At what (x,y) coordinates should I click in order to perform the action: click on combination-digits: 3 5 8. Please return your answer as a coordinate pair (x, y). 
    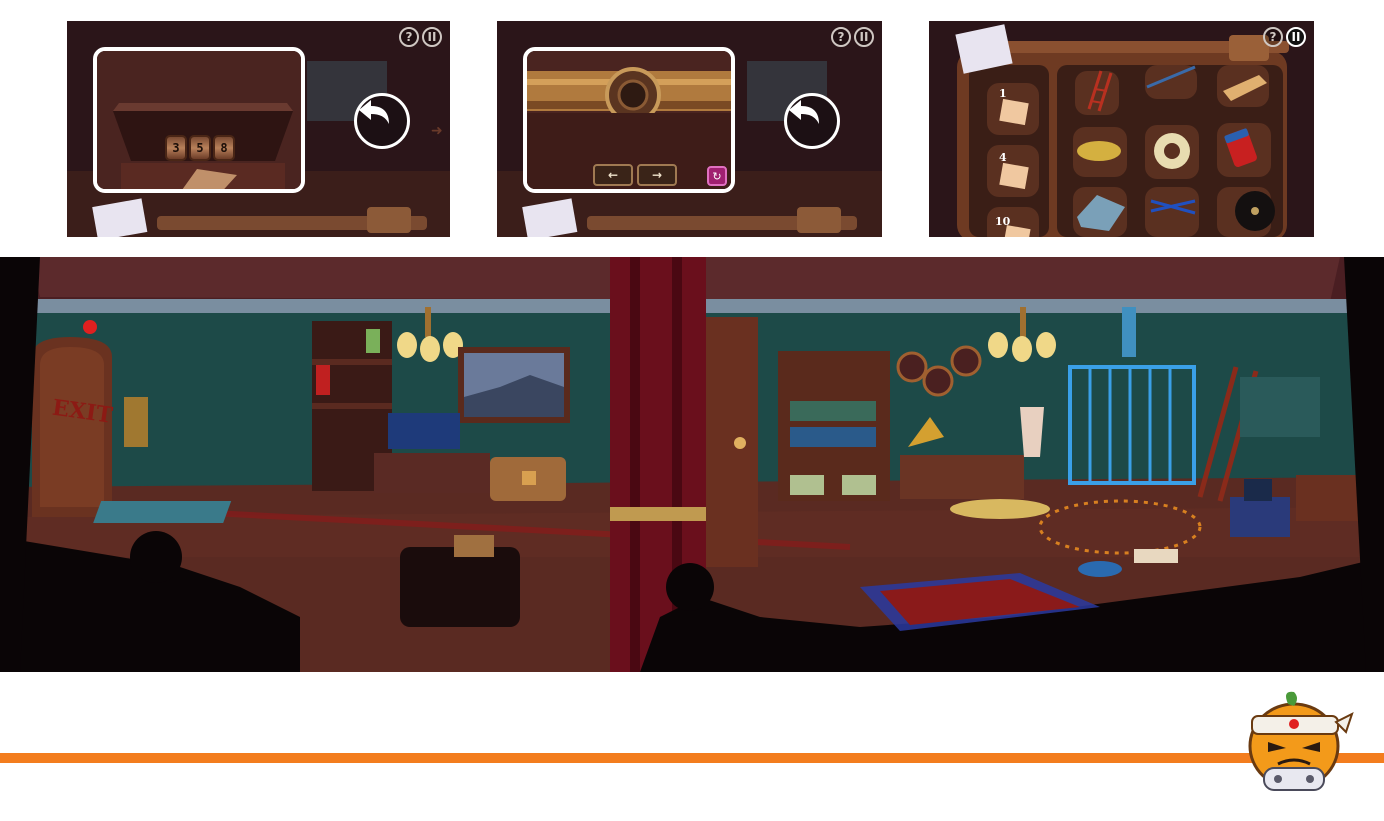
    Looking at the image, I should click on (200, 148).